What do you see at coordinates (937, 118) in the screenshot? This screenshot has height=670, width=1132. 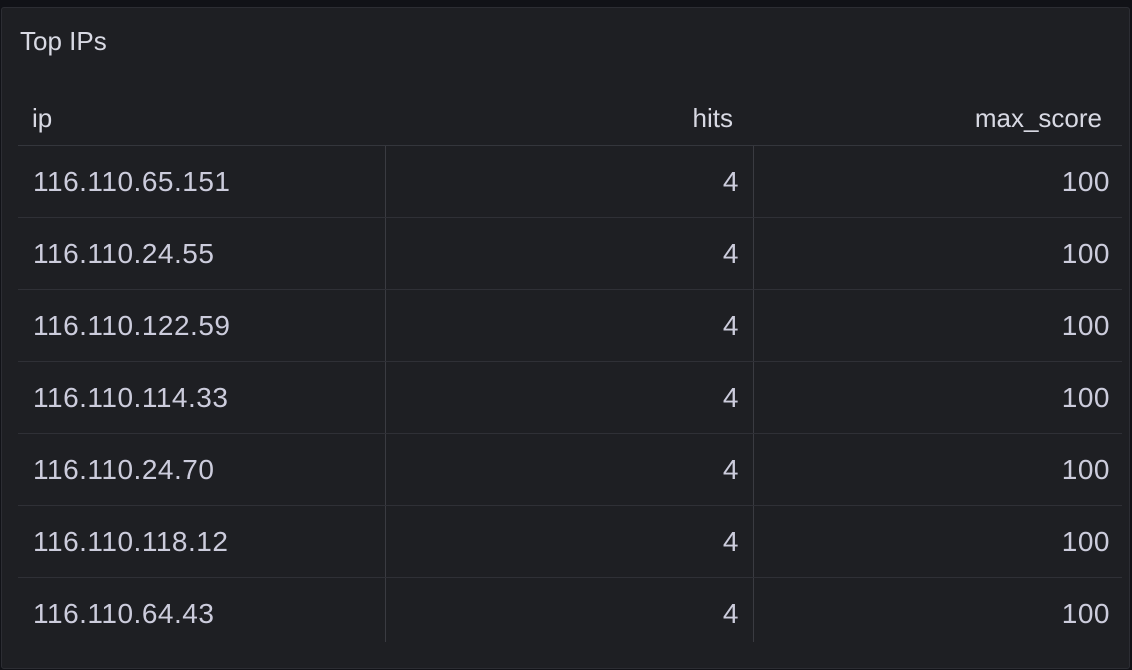 I see `column-header-max-score: max_score` at bounding box center [937, 118].